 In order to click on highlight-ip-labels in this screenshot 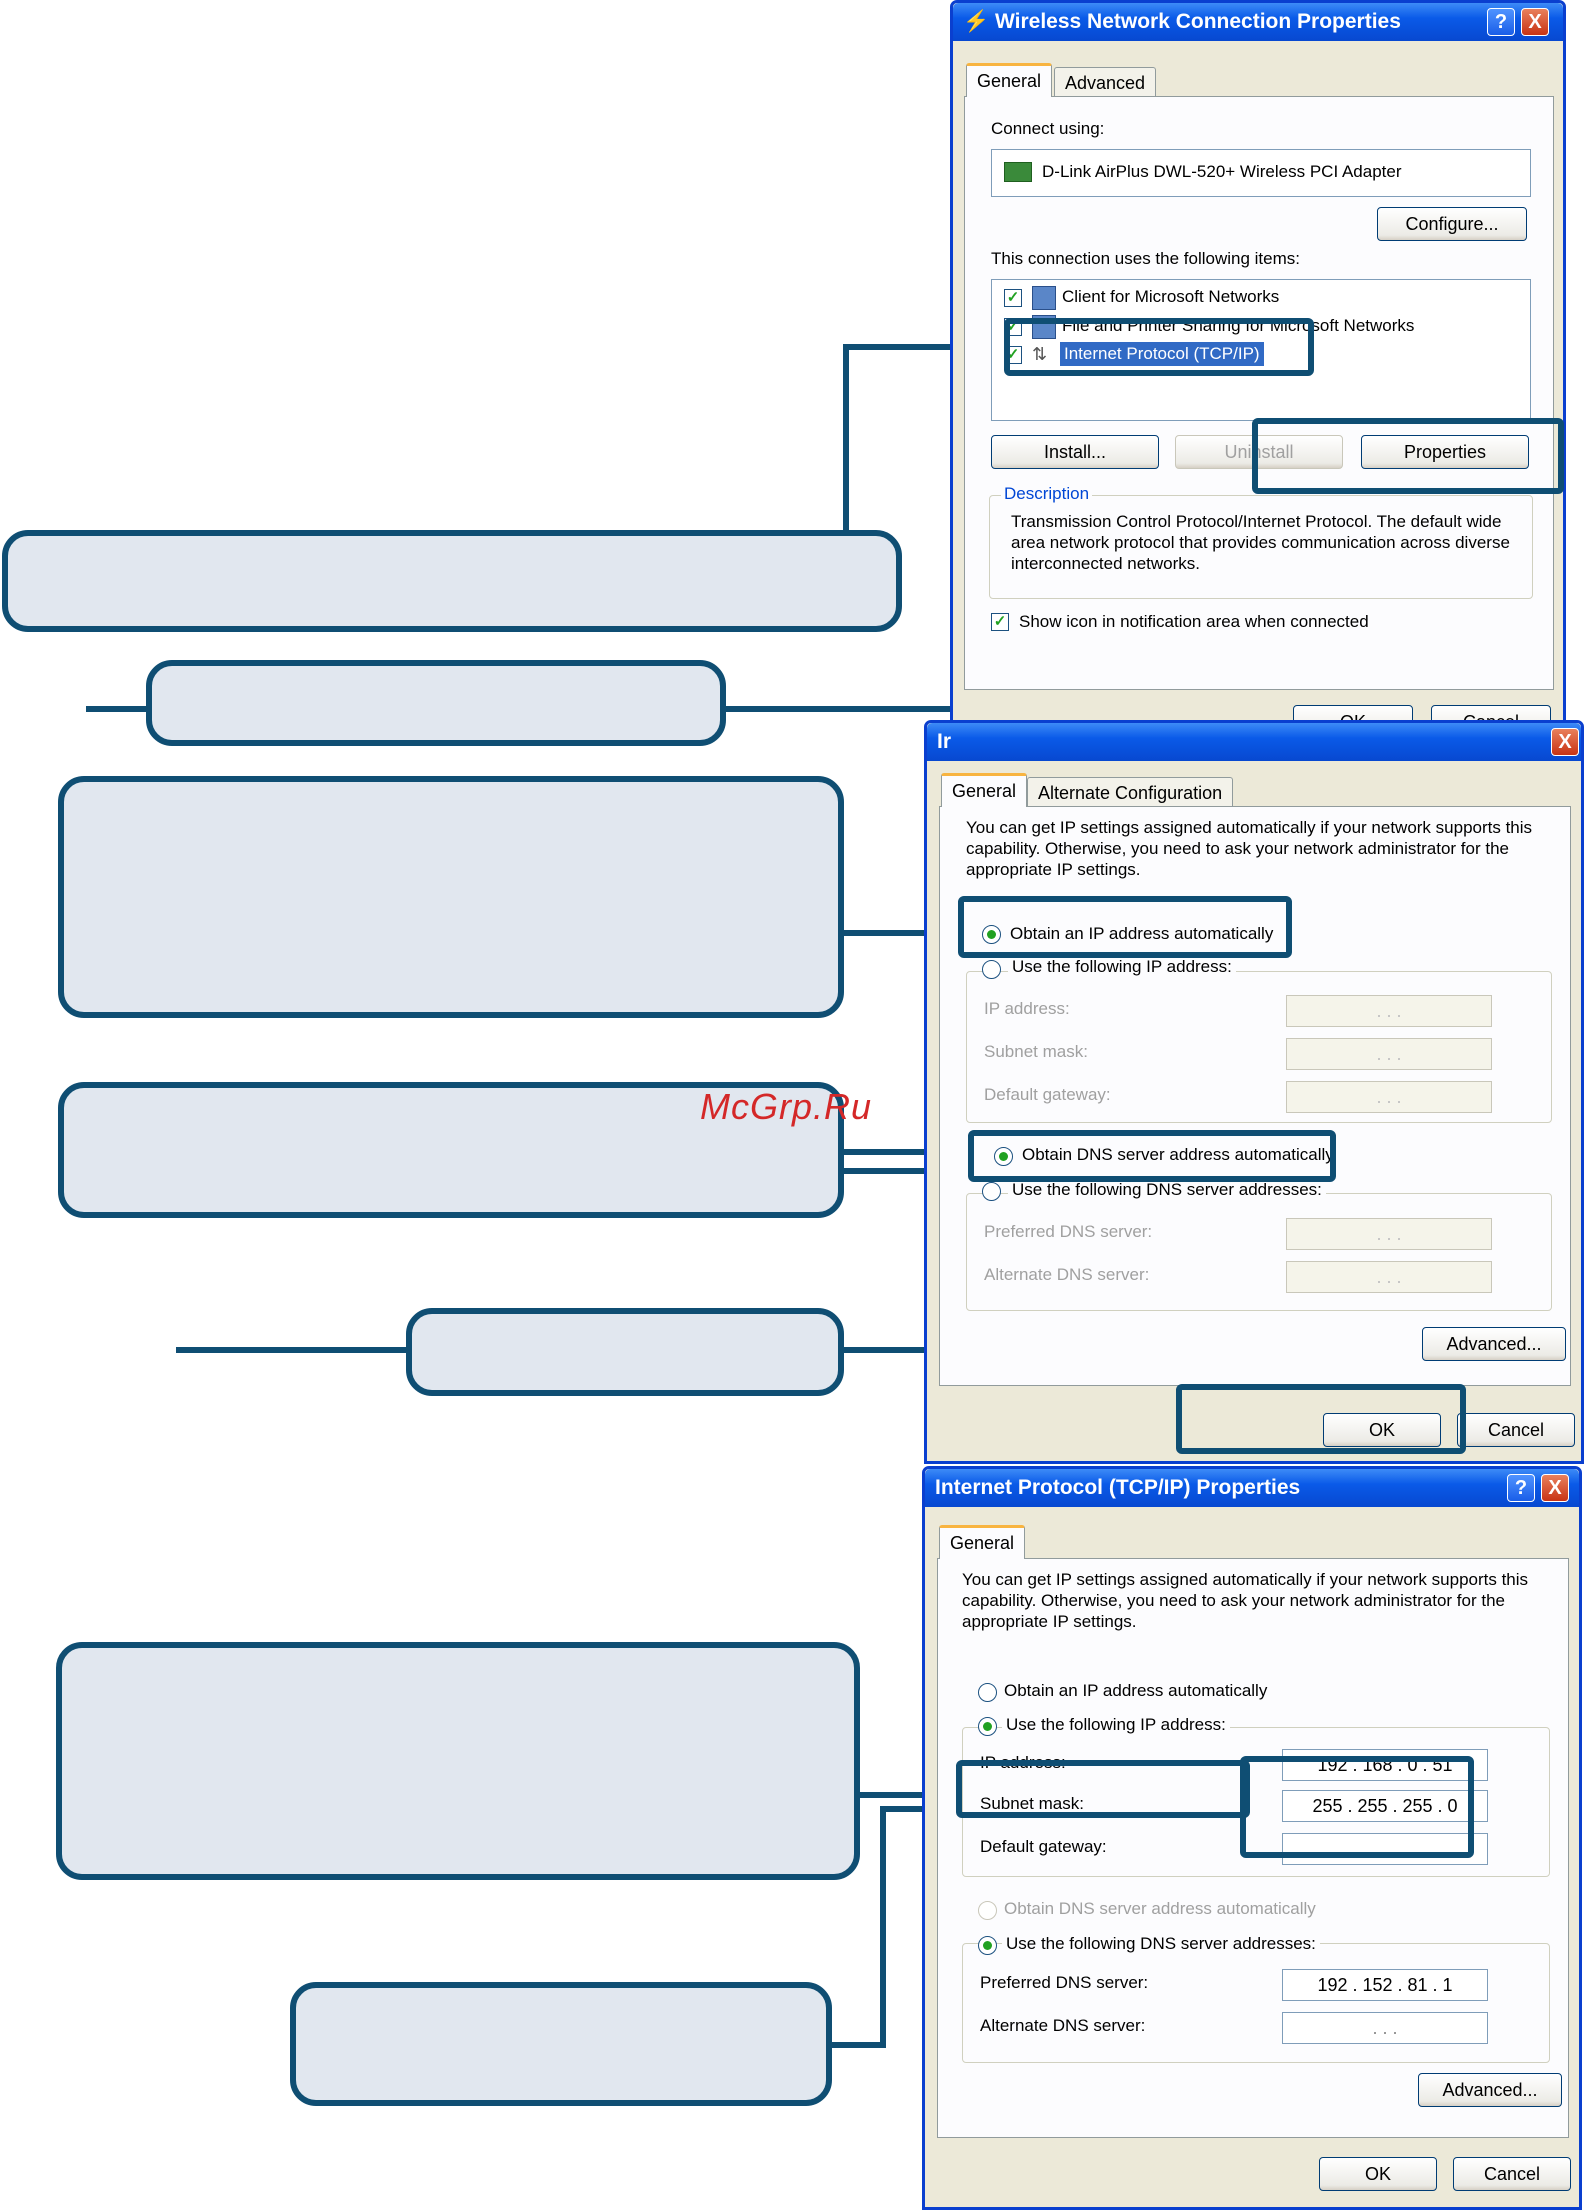, I will do `click(1103, 1789)`.